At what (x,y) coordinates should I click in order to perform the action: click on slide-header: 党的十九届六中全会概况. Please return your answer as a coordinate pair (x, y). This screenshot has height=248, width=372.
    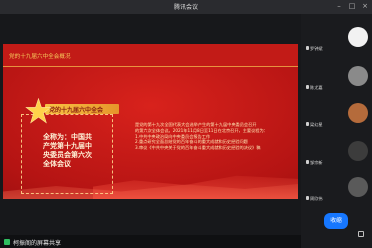
    Looking at the image, I should click on (150, 55).